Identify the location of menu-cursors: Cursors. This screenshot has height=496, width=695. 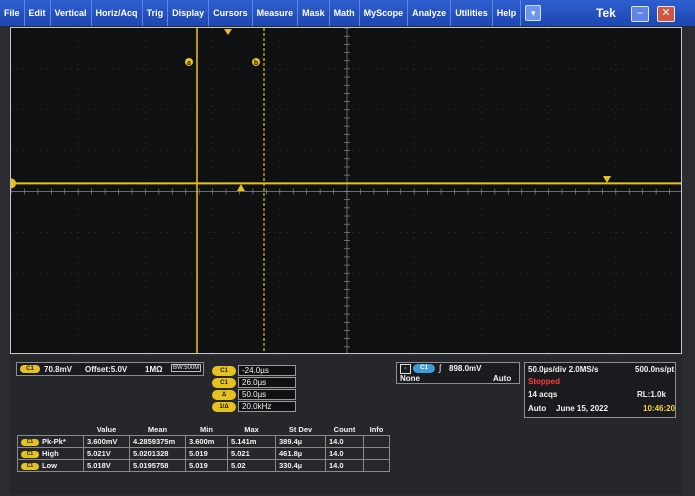
(231, 13).